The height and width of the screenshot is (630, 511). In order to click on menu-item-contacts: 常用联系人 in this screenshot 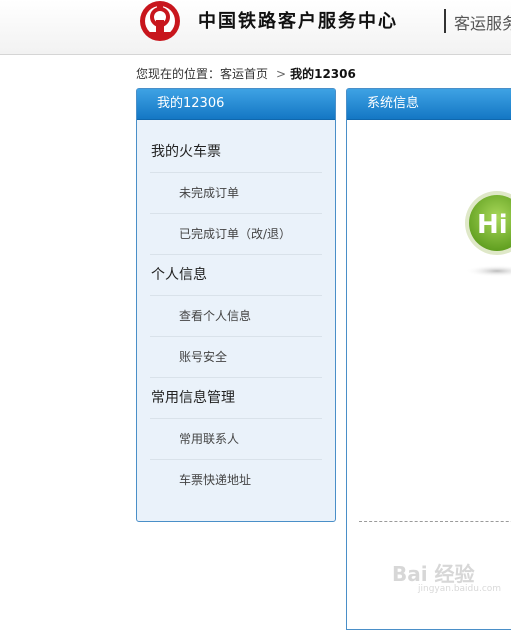, I will do `click(236, 439)`.